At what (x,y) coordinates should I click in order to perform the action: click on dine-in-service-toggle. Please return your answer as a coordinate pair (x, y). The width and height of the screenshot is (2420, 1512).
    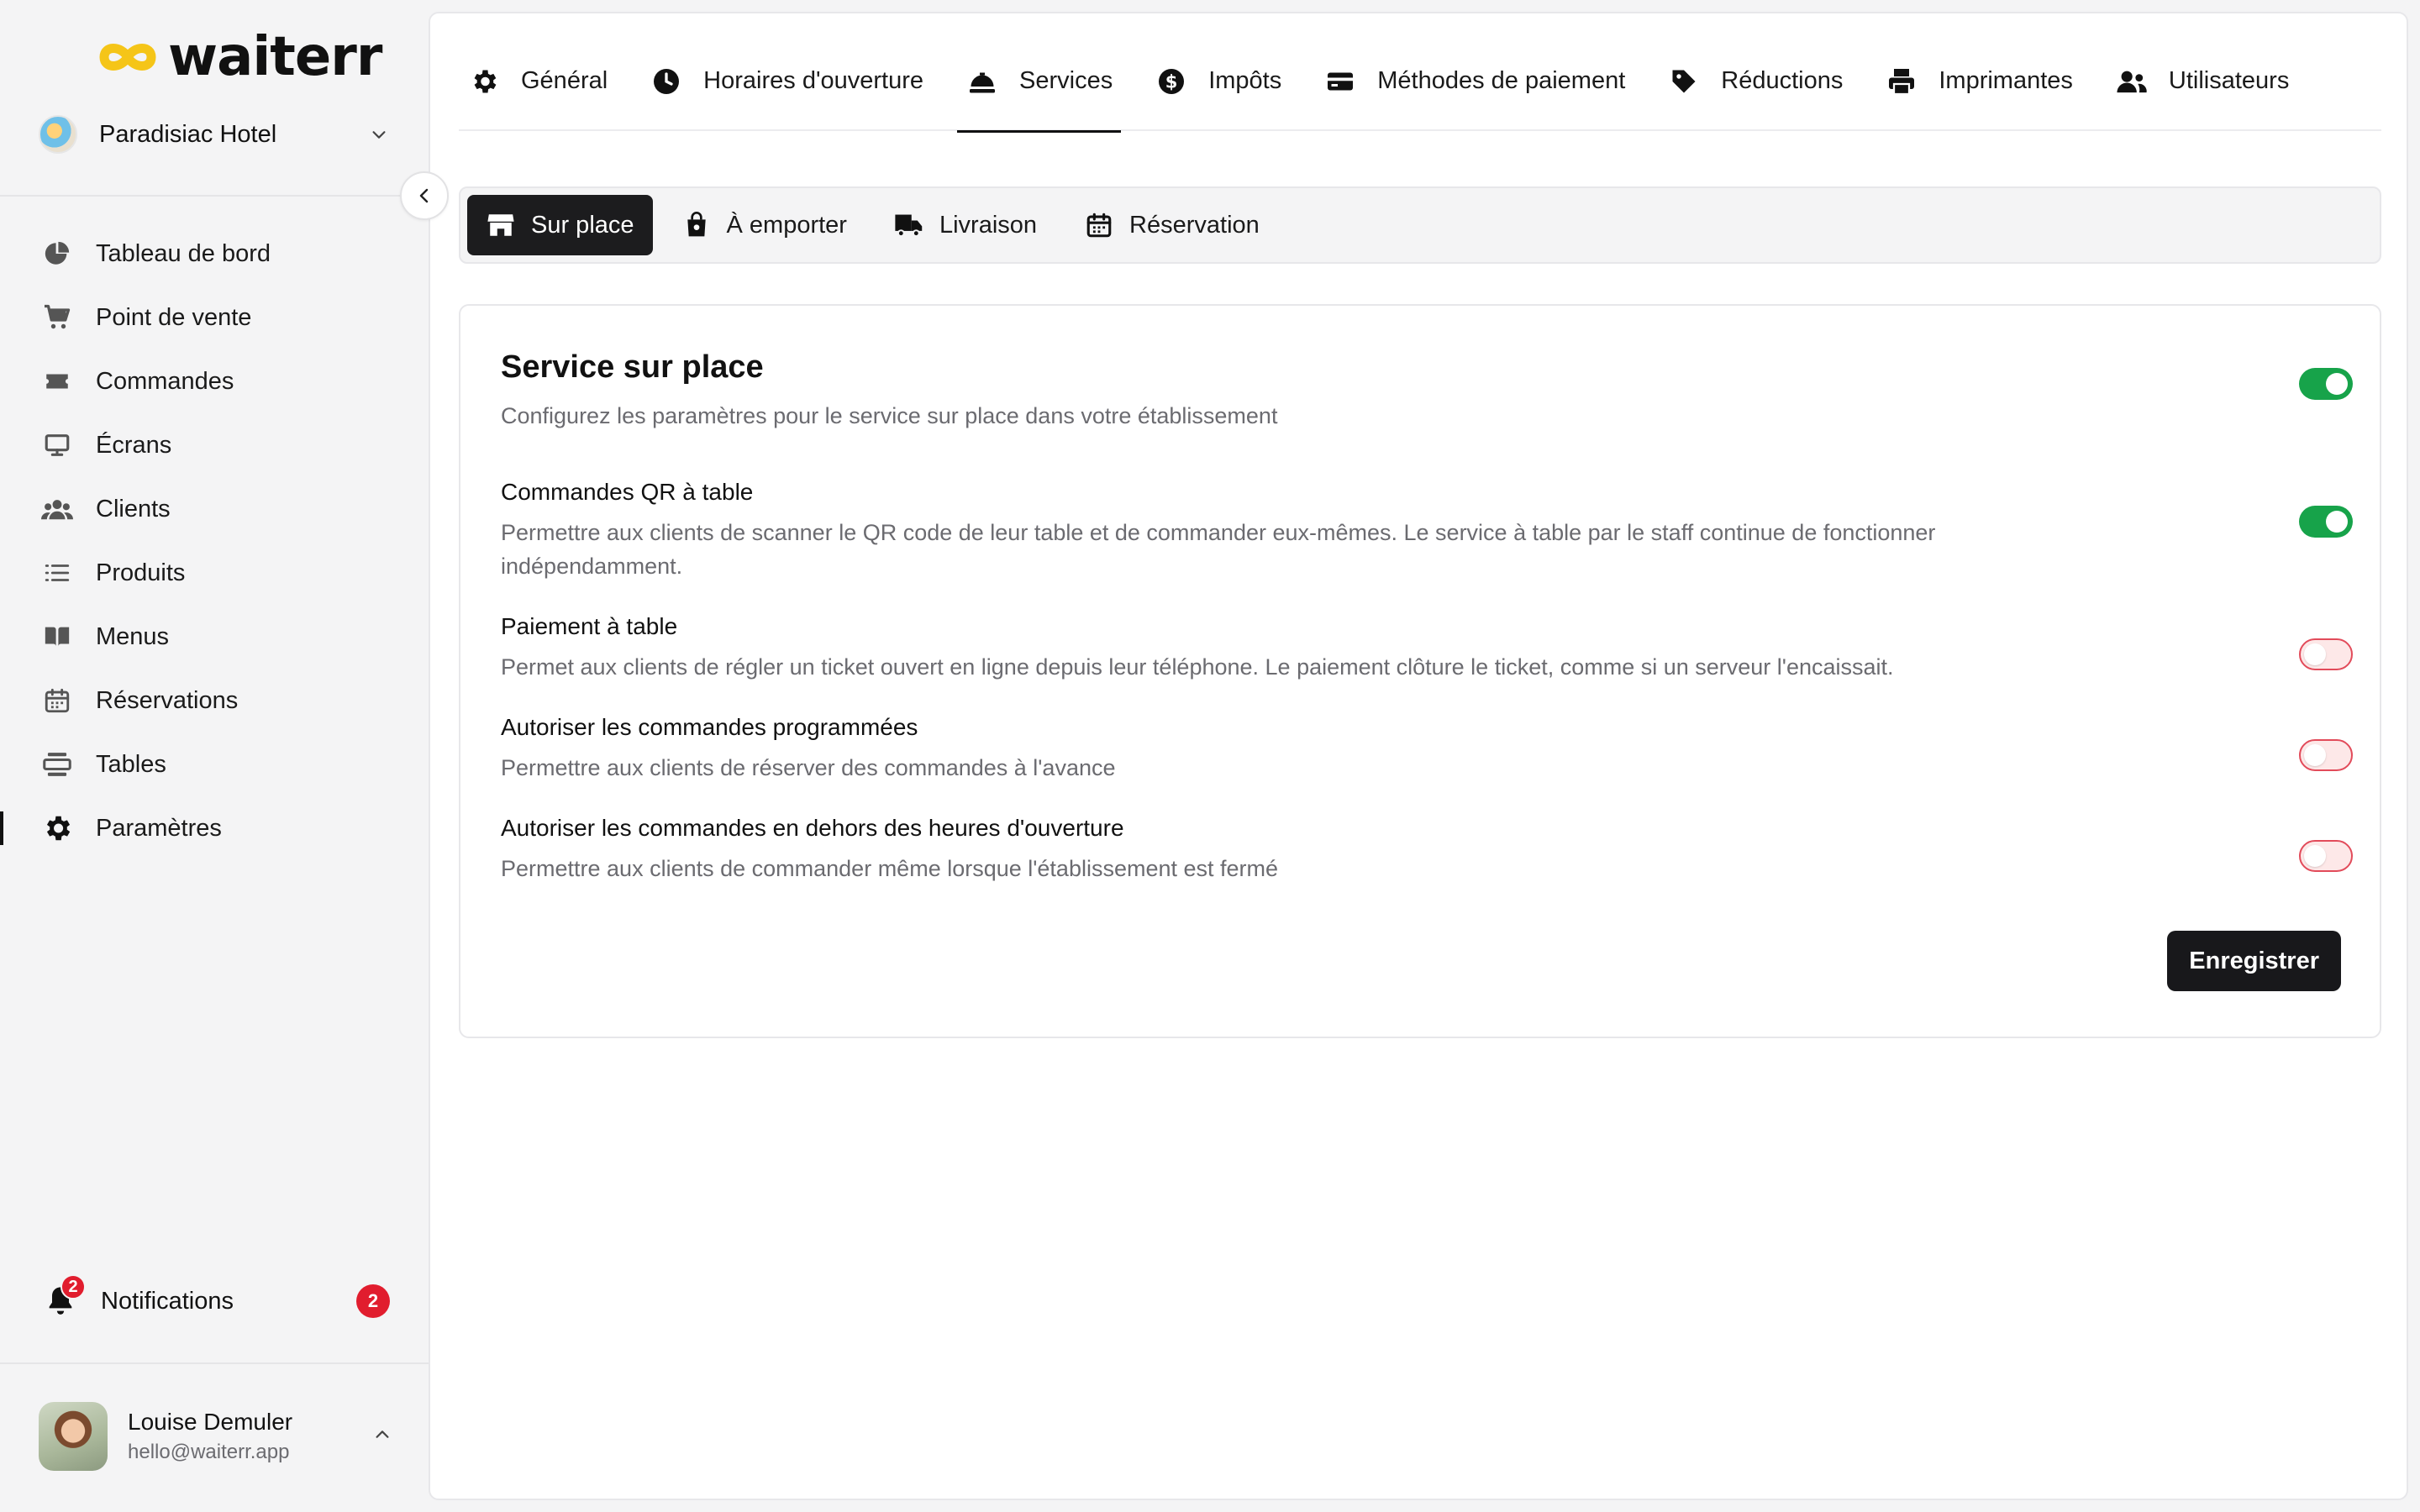
    Looking at the image, I should click on (2326, 384).